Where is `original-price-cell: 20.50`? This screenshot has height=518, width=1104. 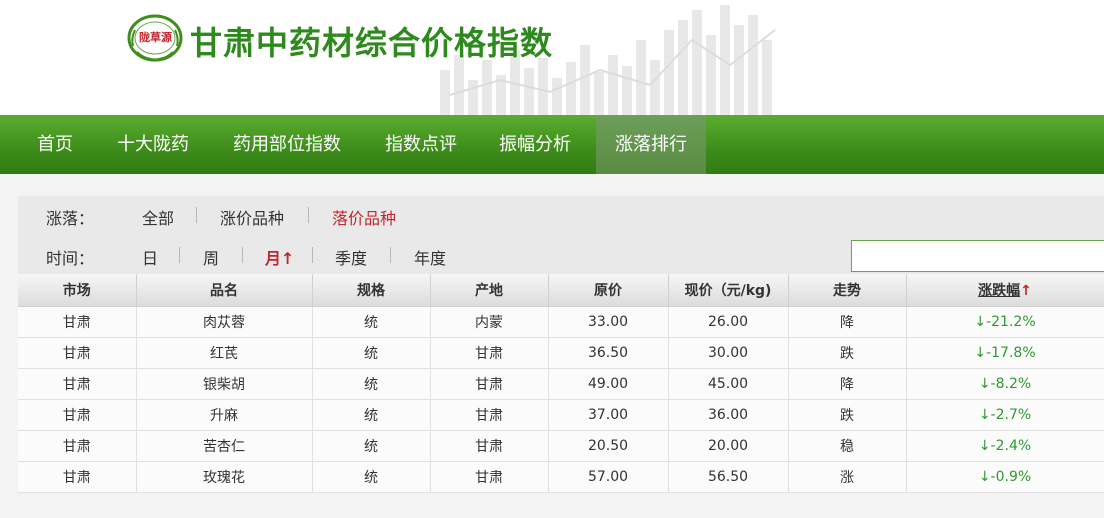 original-price-cell: 20.50 is located at coordinates (608, 446).